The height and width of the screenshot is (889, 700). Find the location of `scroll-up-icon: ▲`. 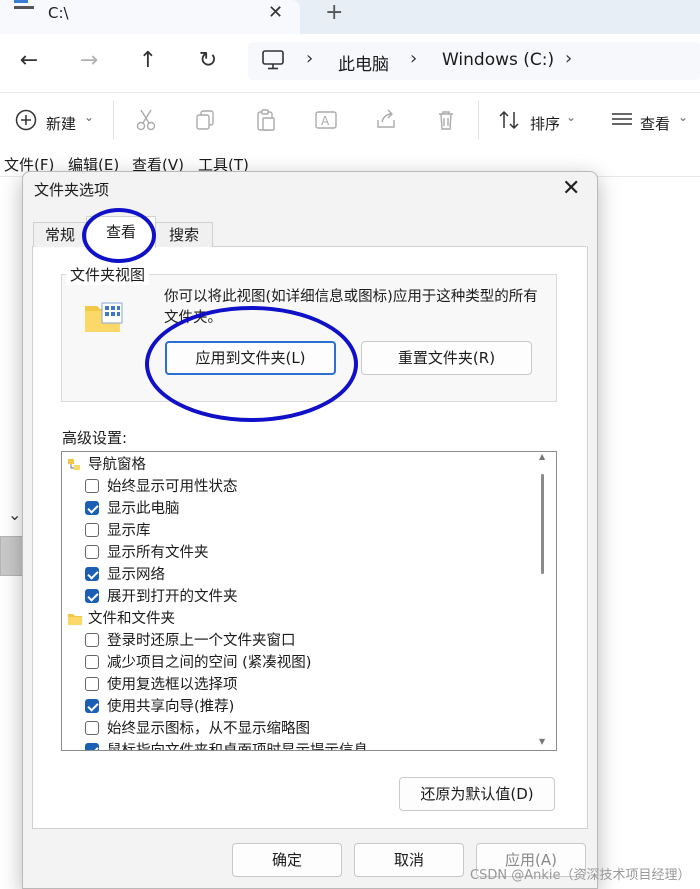

scroll-up-icon: ▲ is located at coordinates (542, 456).